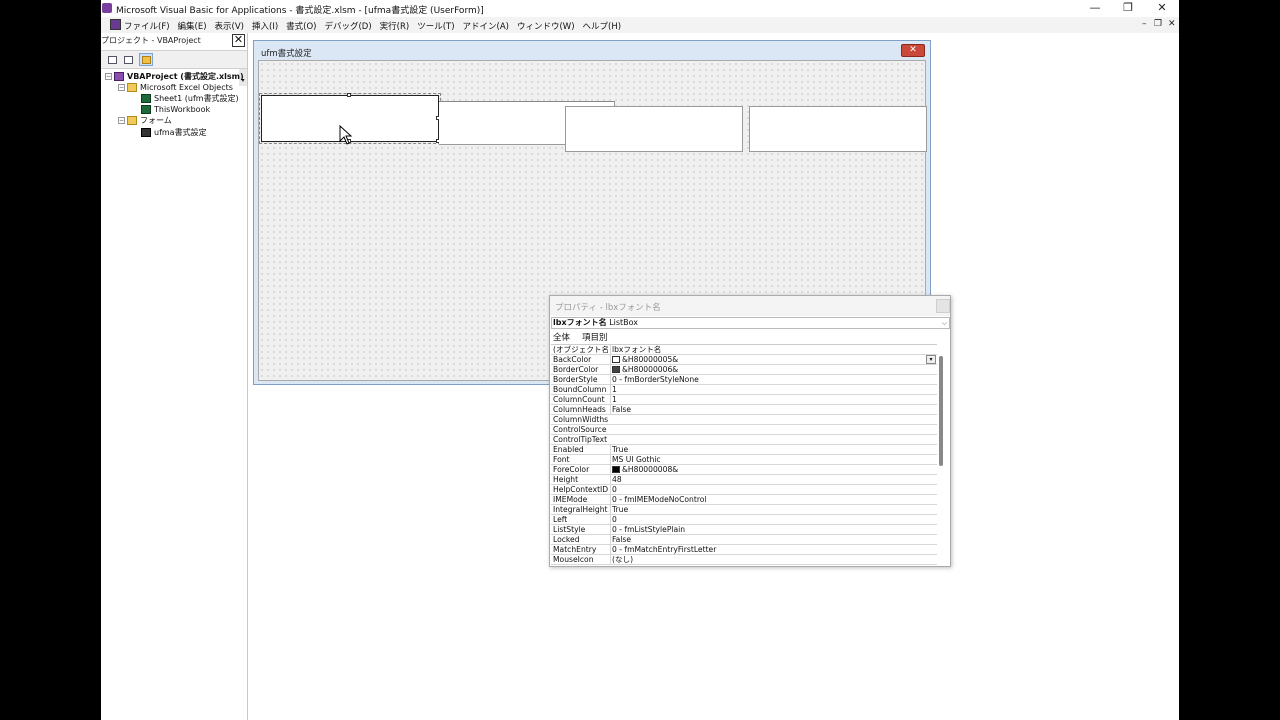  What do you see at coordinates (773, 529) in the screenshot?
I see `property-value: 0 - fmListStylePlain` at bounding box center [773, 529].